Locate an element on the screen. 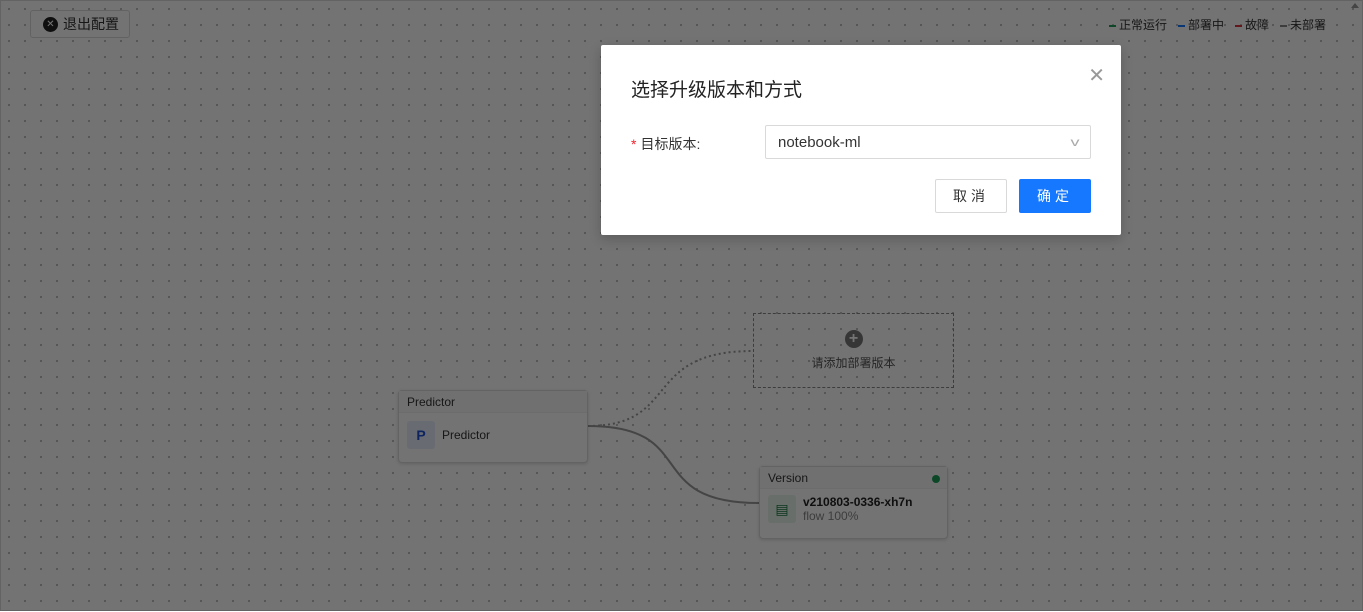 The height and width of the screenshot is (612, 1363). dialog-title: 选择升级版本和方式 is located at coordinates (717, 90).